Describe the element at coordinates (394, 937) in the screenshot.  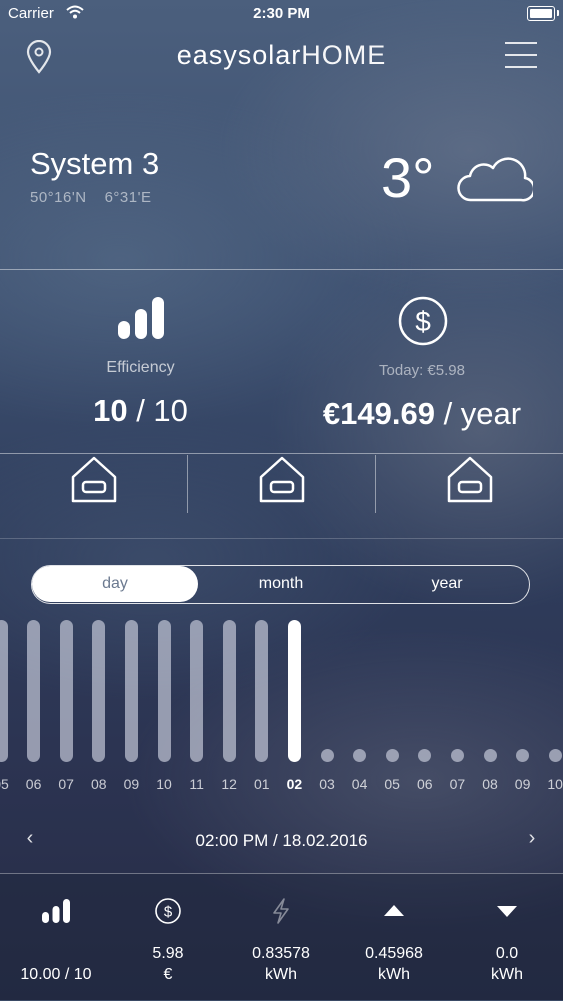
I see `footer-export: 0.45968 kWh` at that location.